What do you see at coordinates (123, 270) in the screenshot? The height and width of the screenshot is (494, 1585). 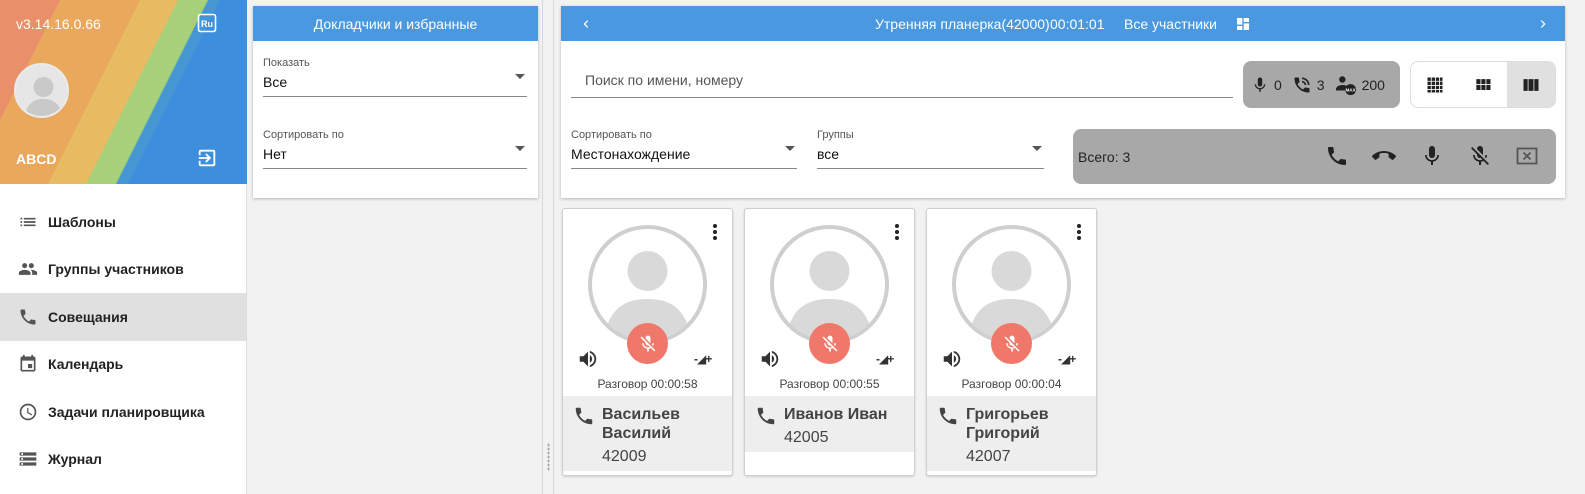 I see `nav-item-groups: Группы участников` at bounding box center [123, 270].